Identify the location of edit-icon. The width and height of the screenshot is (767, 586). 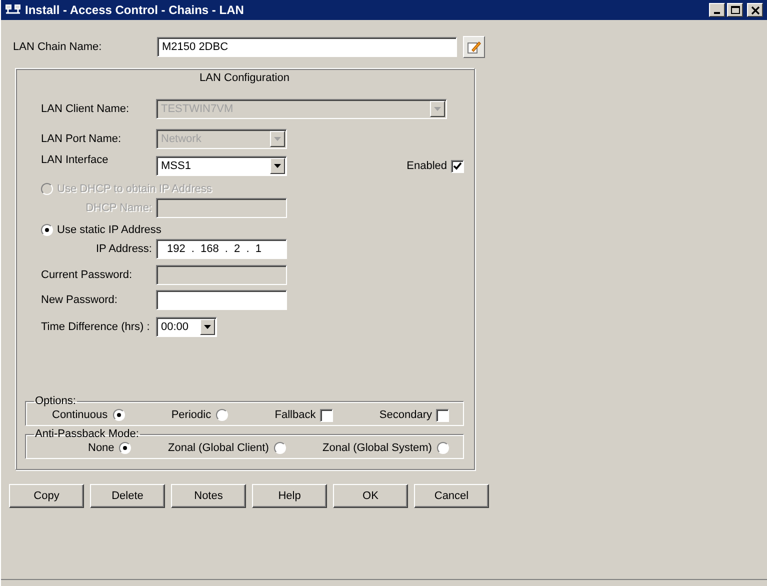
(474, 47).